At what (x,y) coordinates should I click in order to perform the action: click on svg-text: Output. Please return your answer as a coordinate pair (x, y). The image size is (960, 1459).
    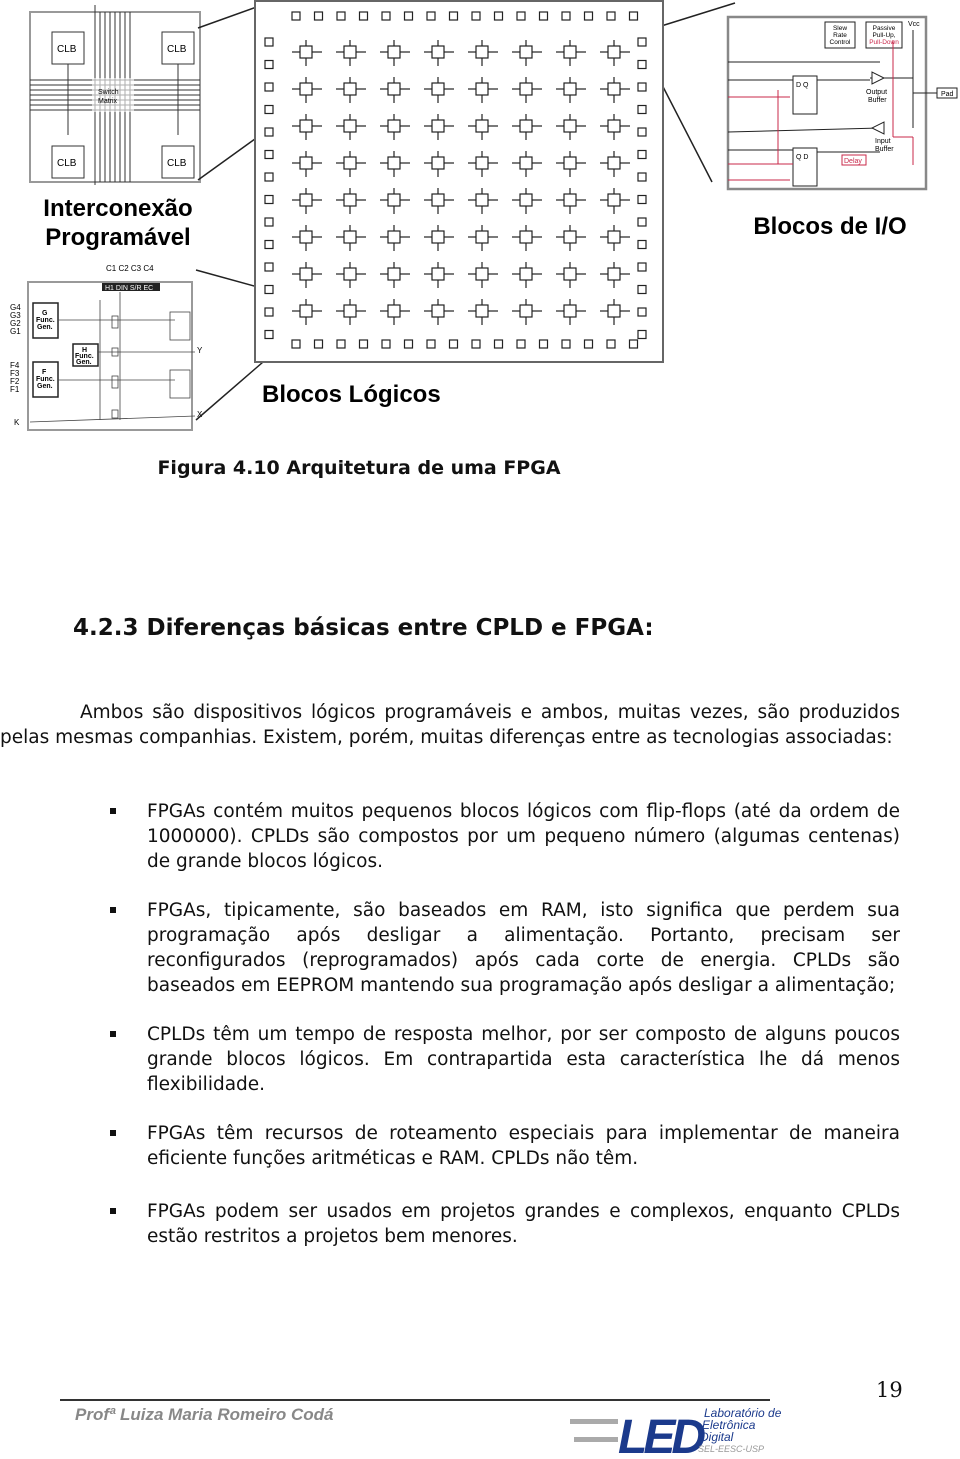
    Looking at the image, I should click on (876, 92).